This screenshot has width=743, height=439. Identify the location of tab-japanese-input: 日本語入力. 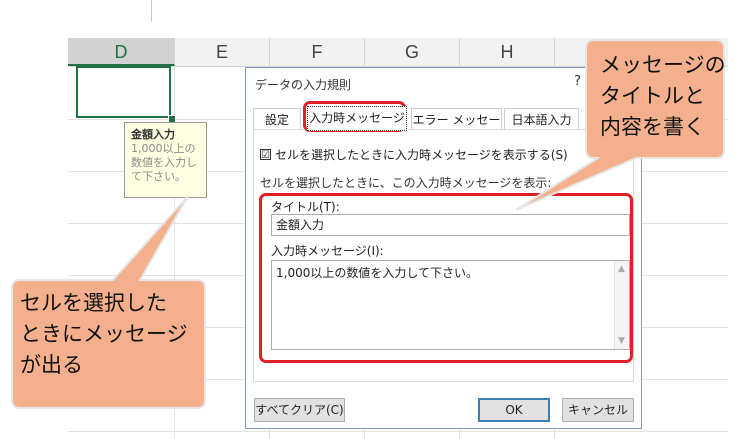
(541, 119).